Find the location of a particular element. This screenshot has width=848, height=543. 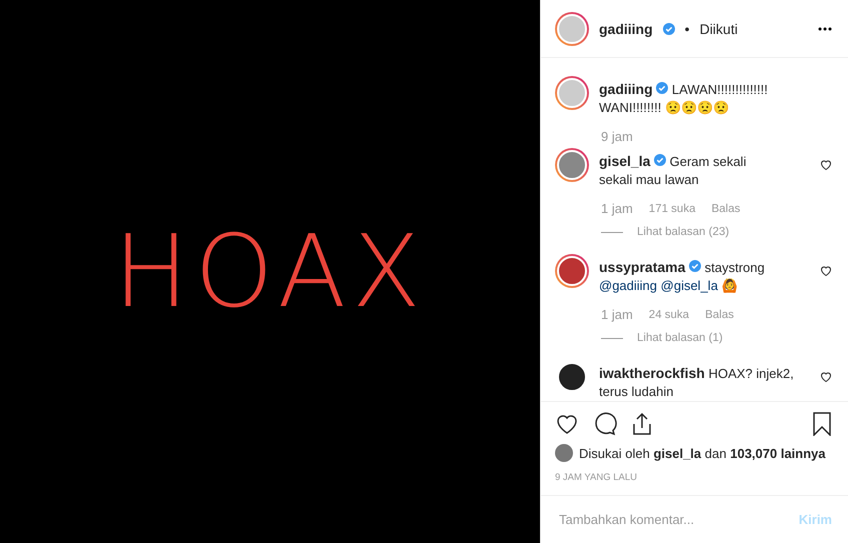

post-graphic-text: HOAX is located at coordinates (270, 271).